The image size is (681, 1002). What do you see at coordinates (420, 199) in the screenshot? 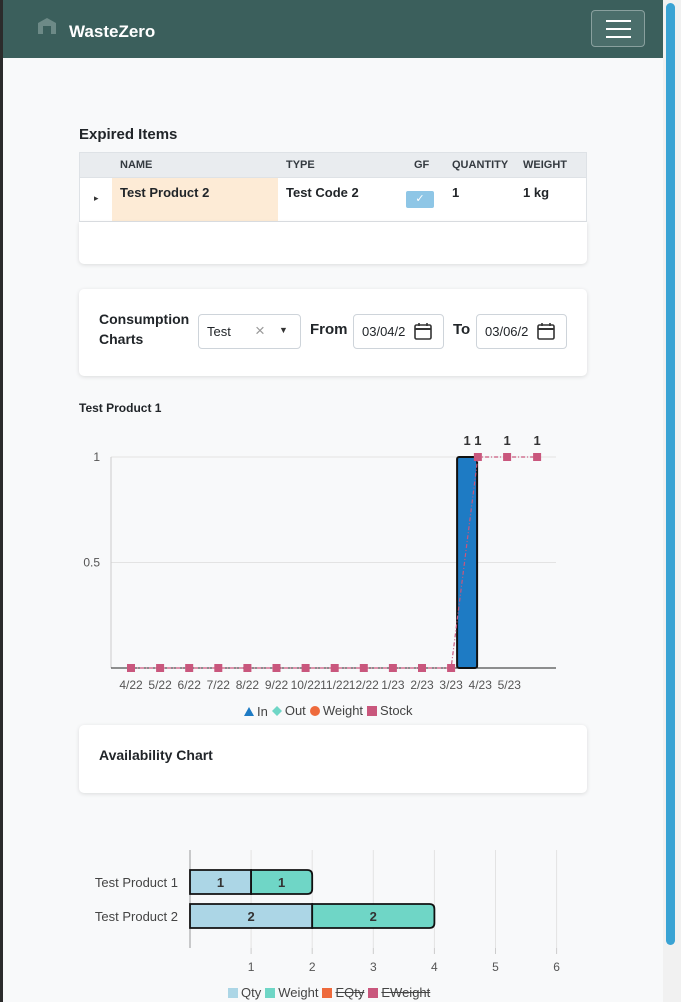
I see `gf-checkbox: ✓` at bounding box center [420, 199].